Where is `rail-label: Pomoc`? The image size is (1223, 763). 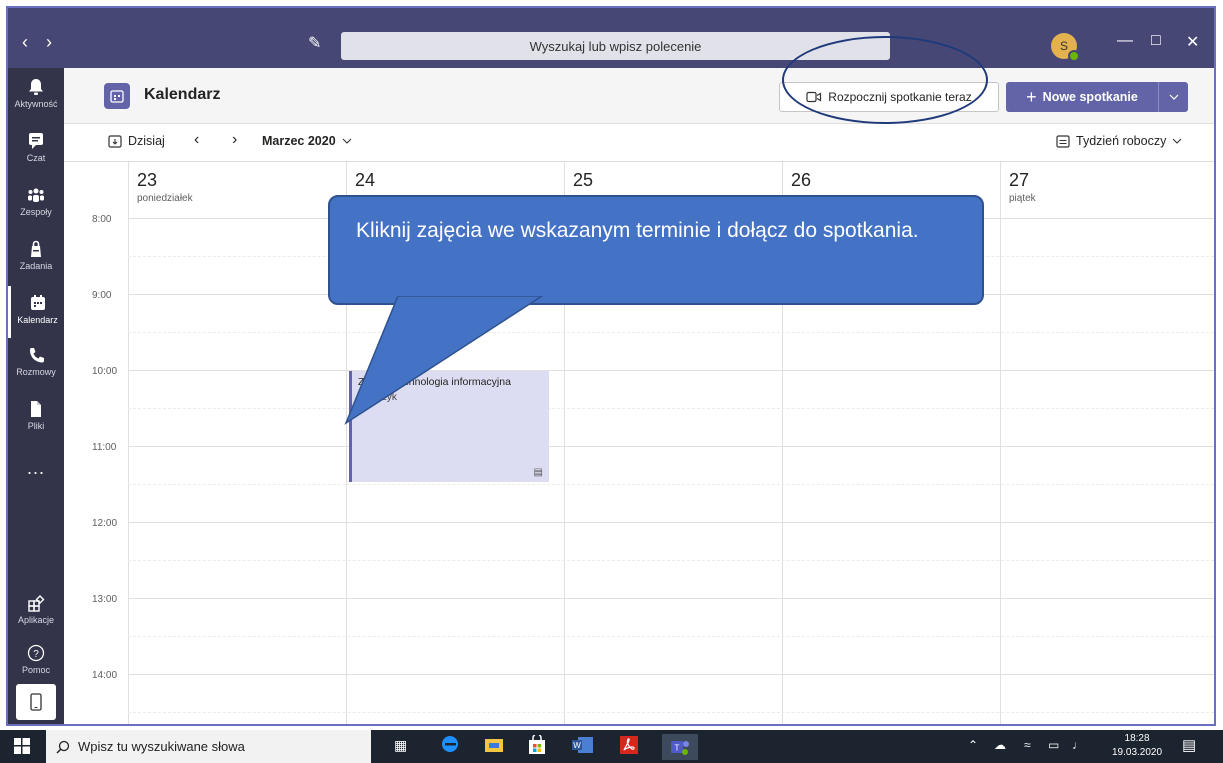
rail-label: Pomoc is located at coordinates (35, 670).